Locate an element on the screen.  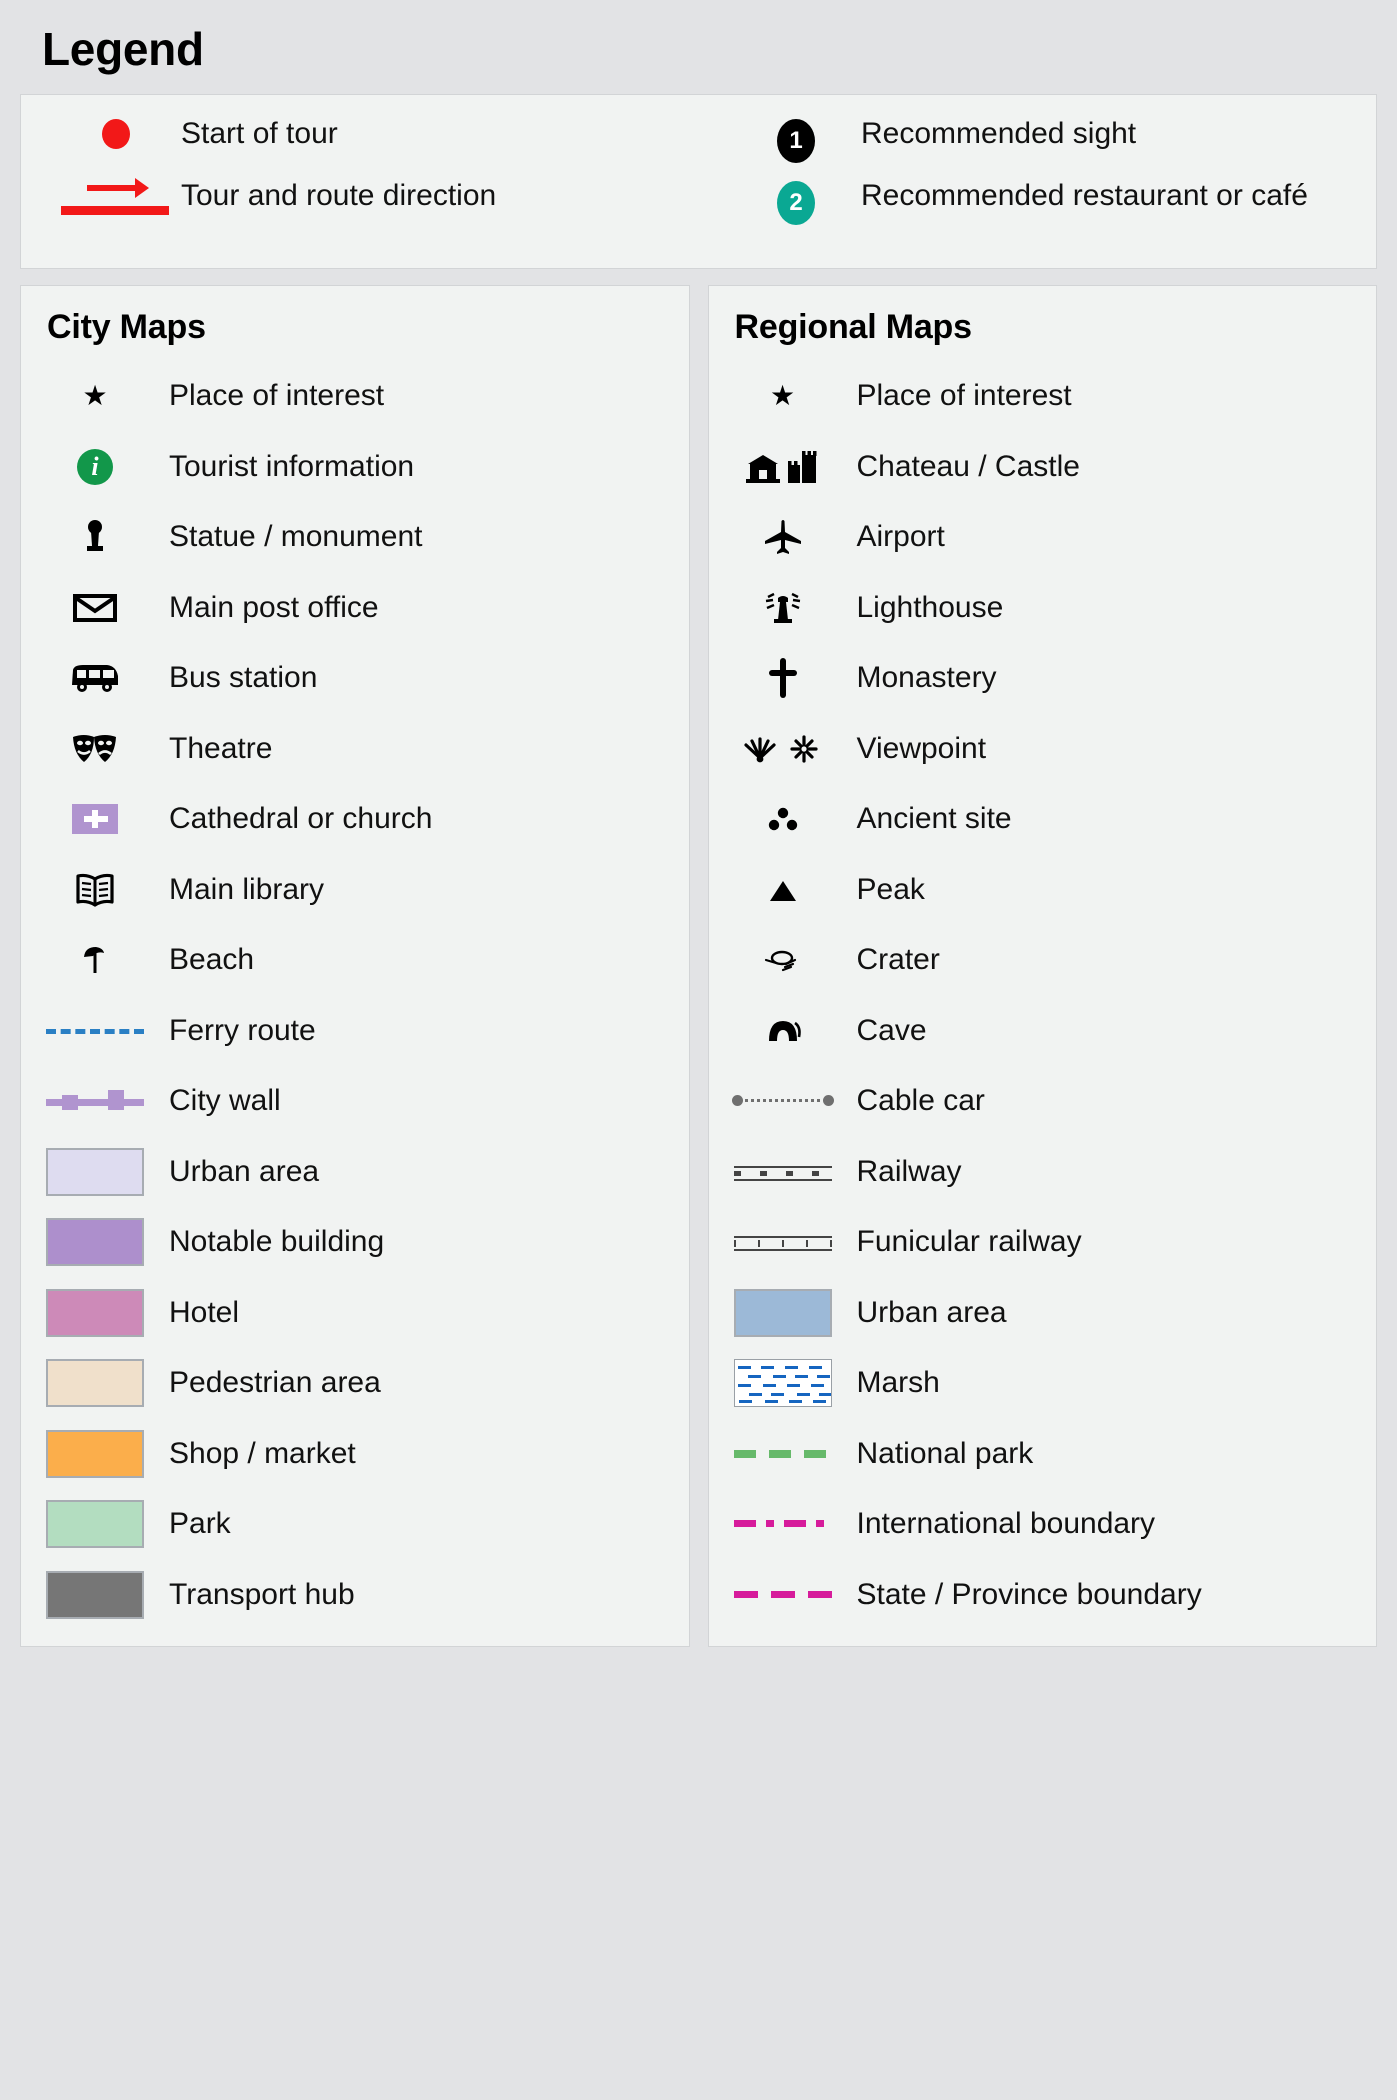
tour-direction-symbol is located at coordinates (116, 198).